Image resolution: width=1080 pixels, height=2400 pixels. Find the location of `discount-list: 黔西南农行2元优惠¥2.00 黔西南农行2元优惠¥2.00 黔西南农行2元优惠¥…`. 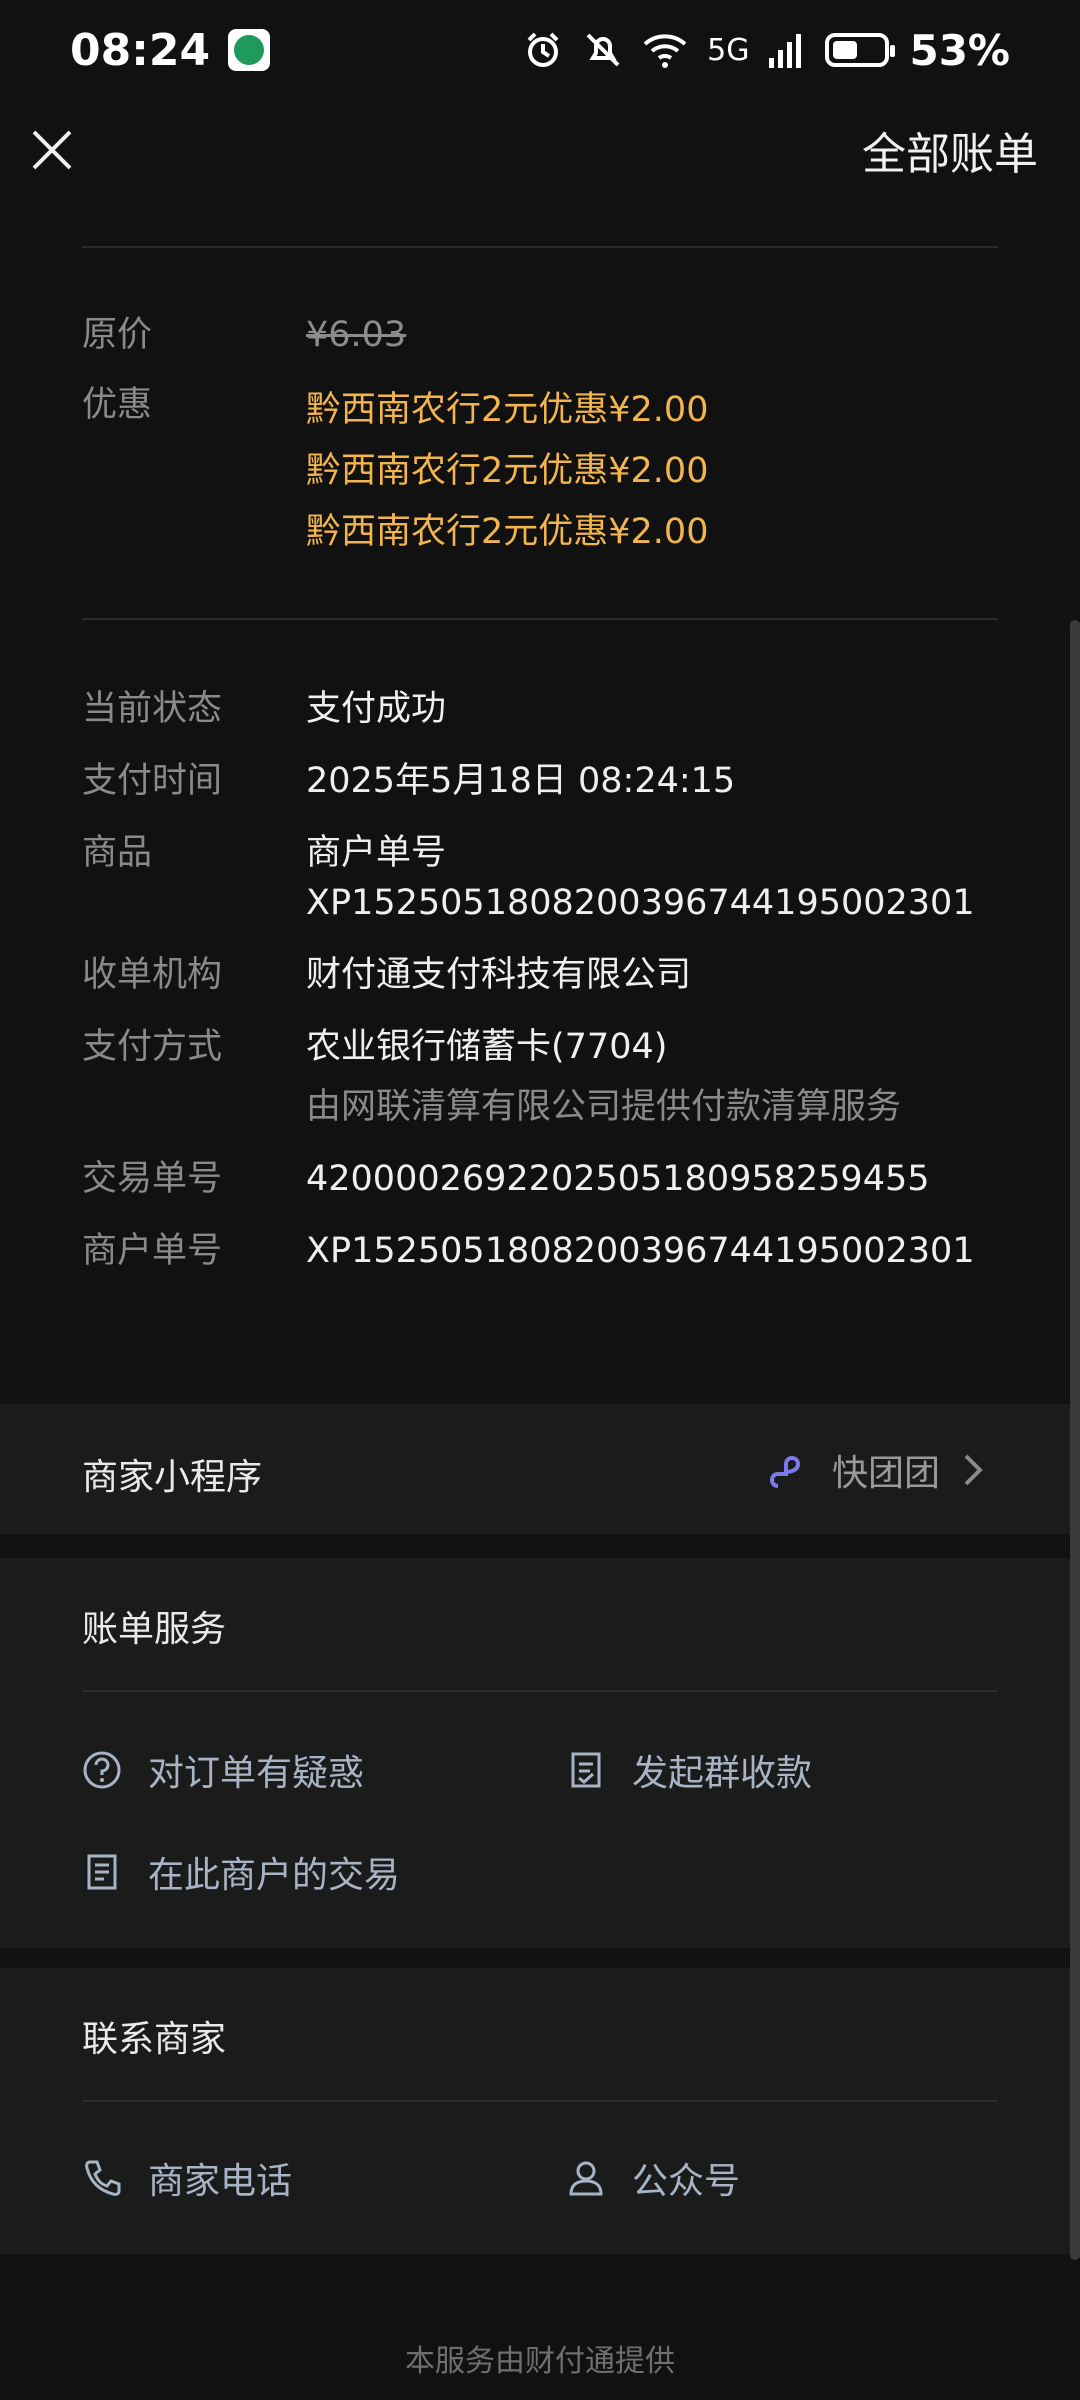

discount-list: 黔西南农行2元优惠¥2.00 黔西南农行2元优惠¥2.00 黔西南农行2元优惠¥… is located at coordinates (507, 471).